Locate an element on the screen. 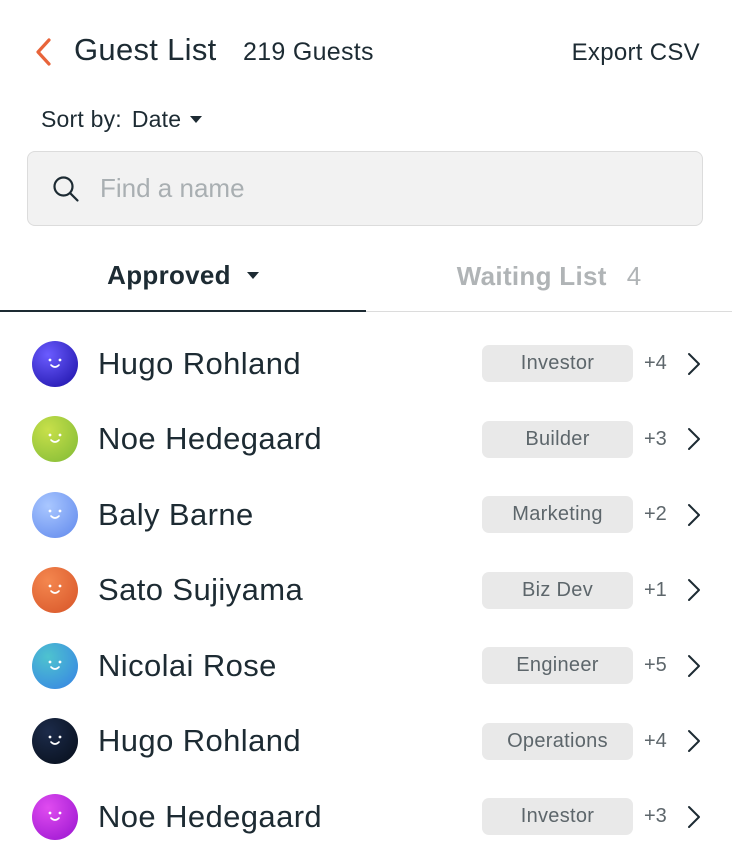 The height and width of the screenshot is (864, 732). export-csv-button: Export CSV is located at coordinates (636, 53).